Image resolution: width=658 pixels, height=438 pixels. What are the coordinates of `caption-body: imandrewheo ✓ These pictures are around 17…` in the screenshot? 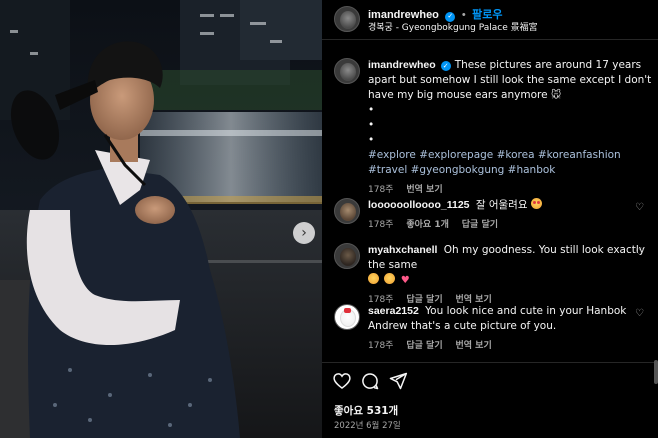 It's located at (510, 128).